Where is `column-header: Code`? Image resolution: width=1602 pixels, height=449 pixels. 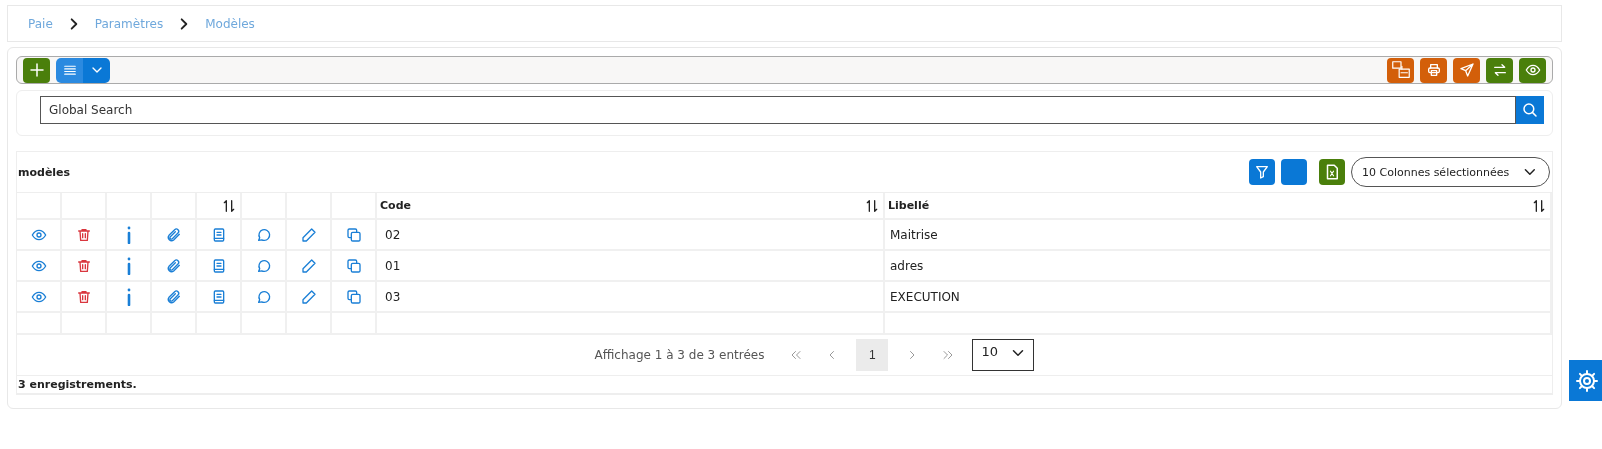
column-header: Code is located at coordinates (631, 206).